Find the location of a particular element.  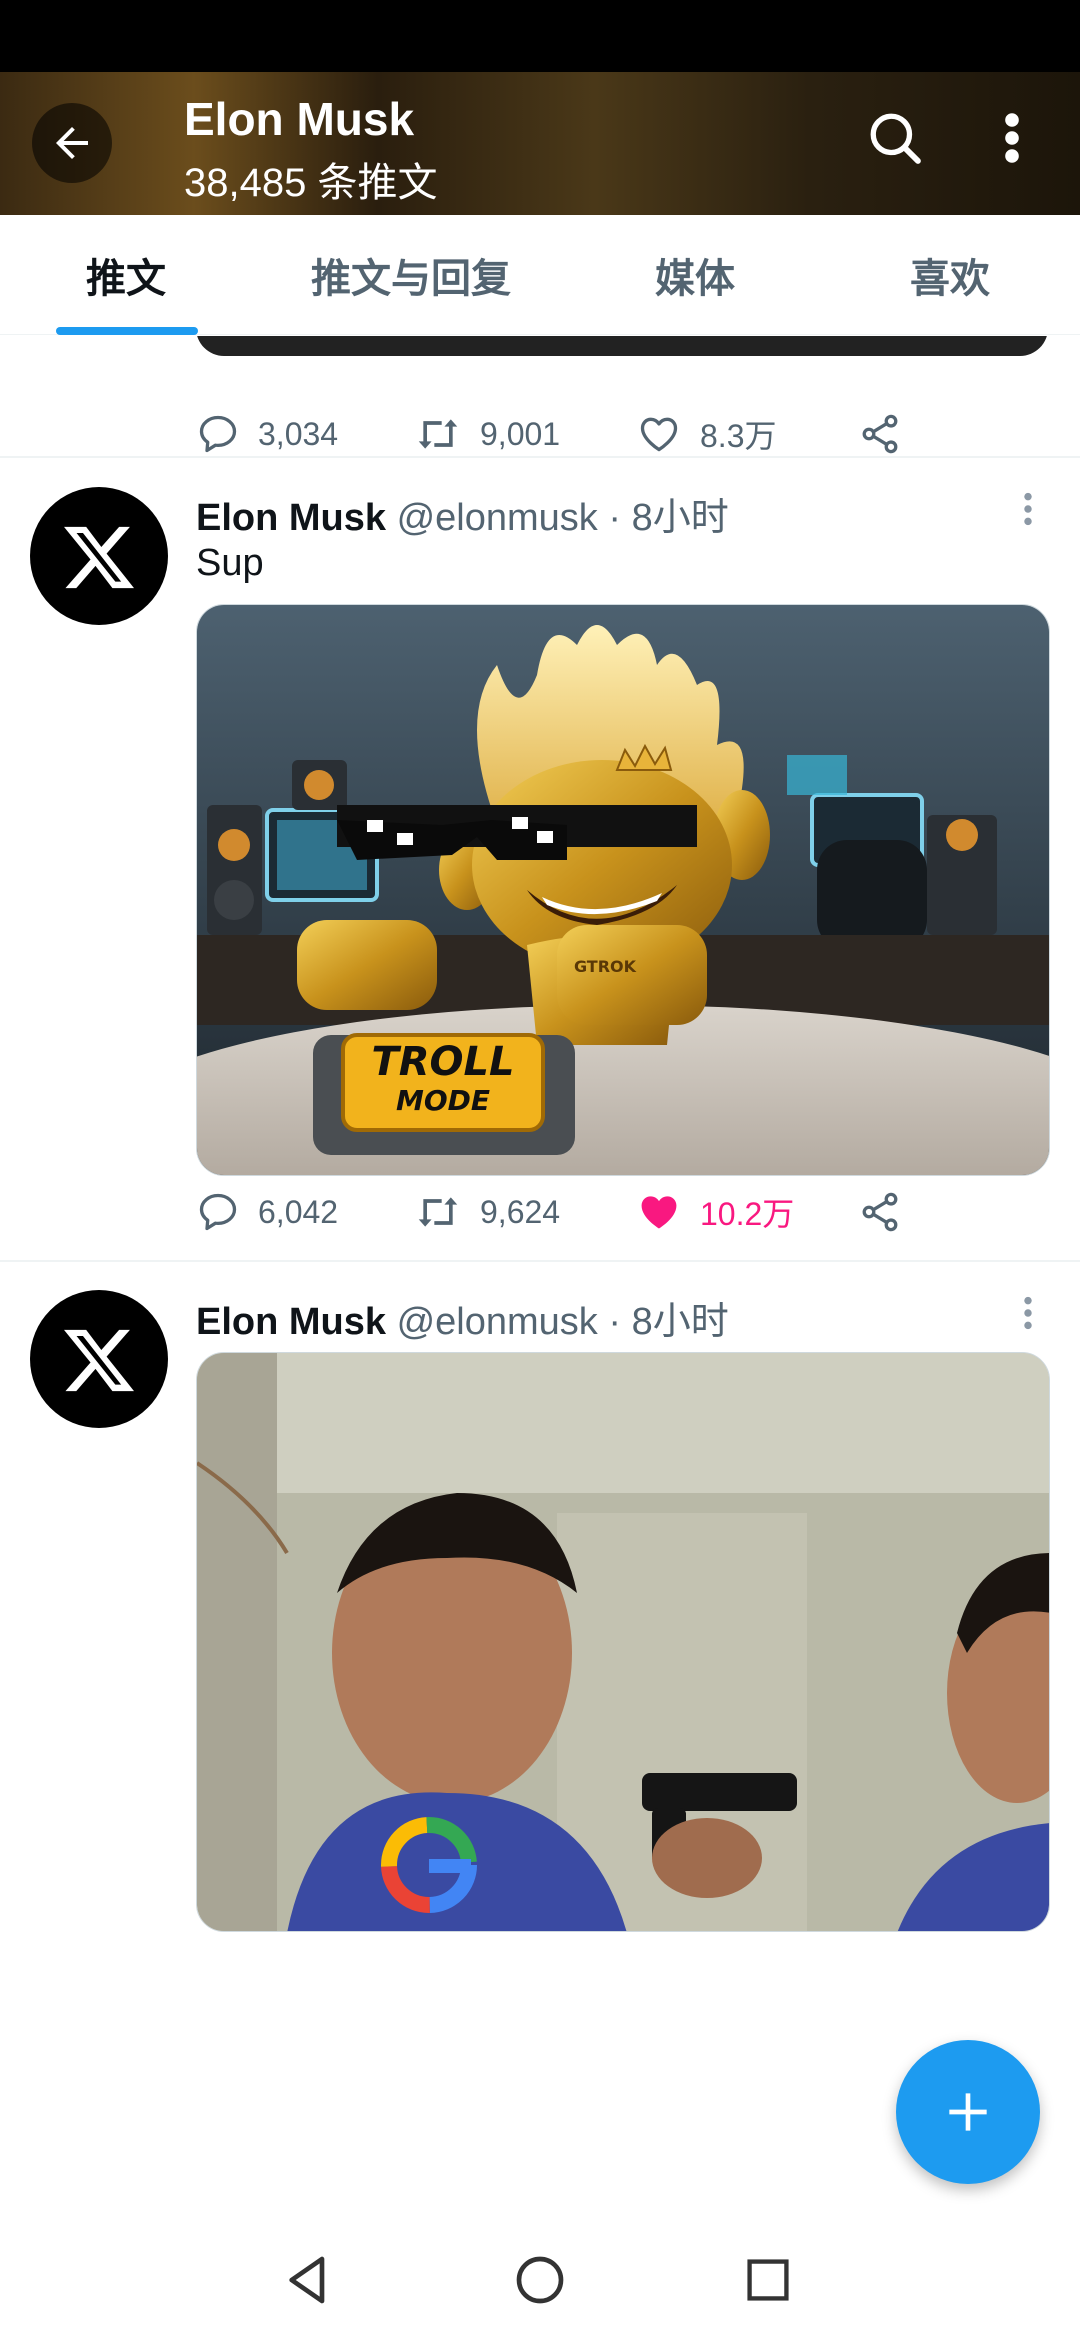

like-button: 8.3万 is located at coordinates (706, 434).